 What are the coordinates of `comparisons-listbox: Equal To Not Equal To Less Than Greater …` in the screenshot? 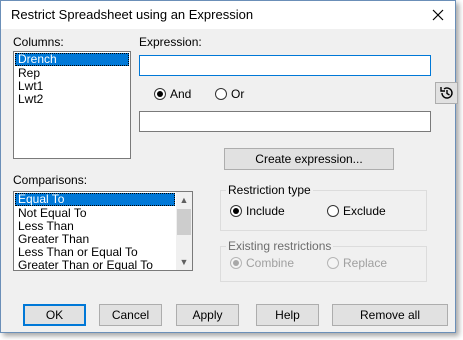 It's located at (103, 231).